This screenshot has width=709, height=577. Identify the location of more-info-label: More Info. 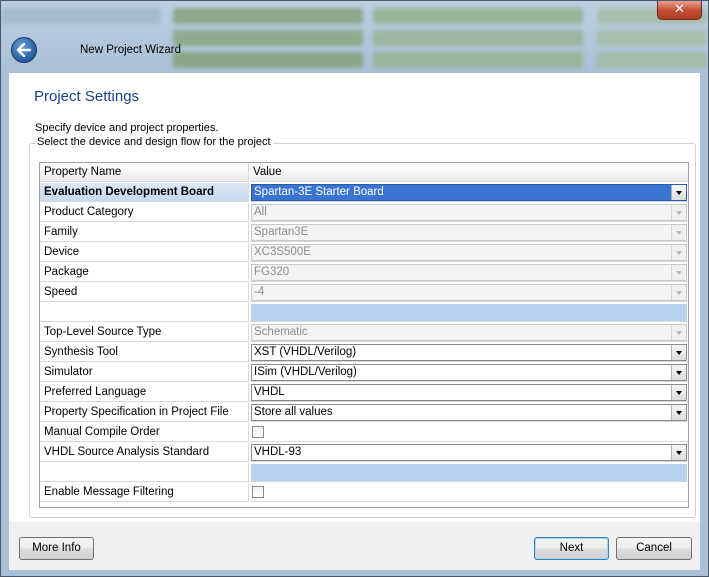
(56, 548).